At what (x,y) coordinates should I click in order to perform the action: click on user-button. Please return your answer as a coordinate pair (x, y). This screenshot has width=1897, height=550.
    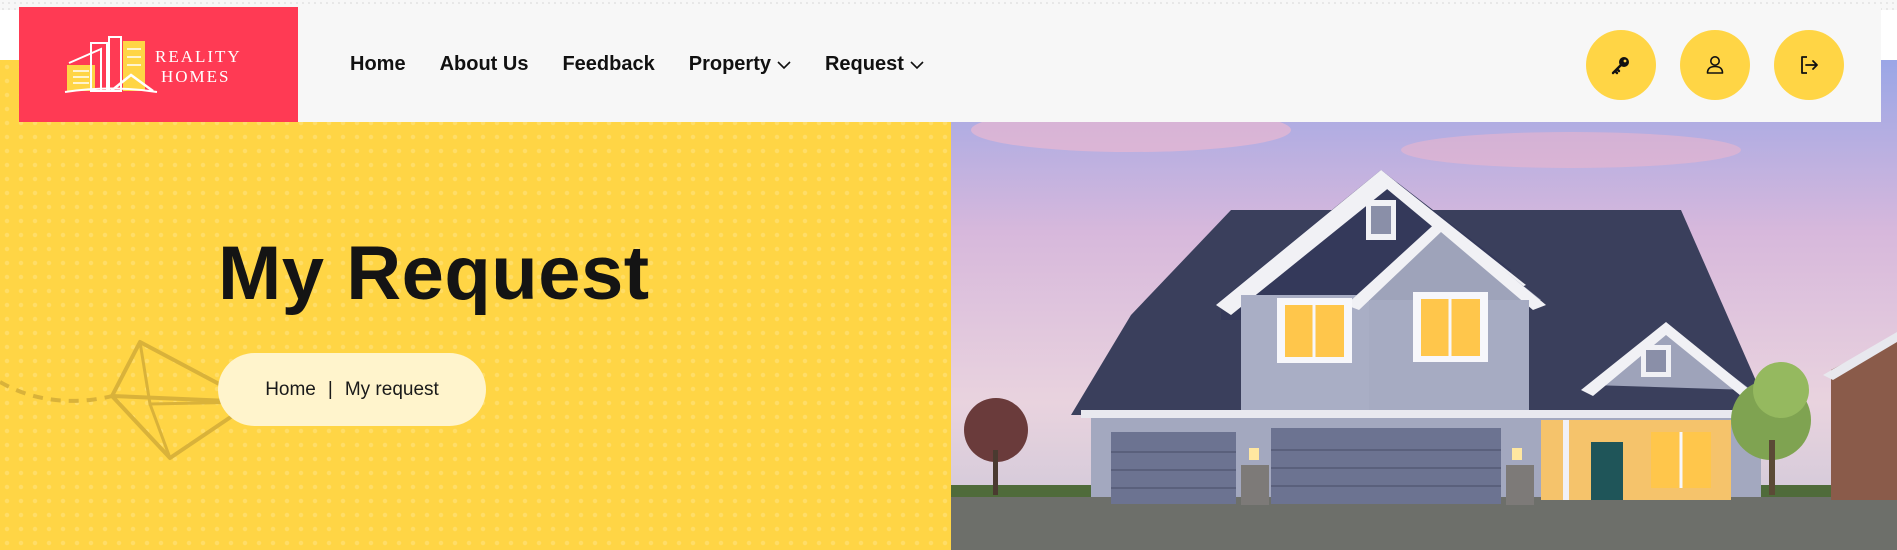
    Looking at the image, I should click on (1715, 65).